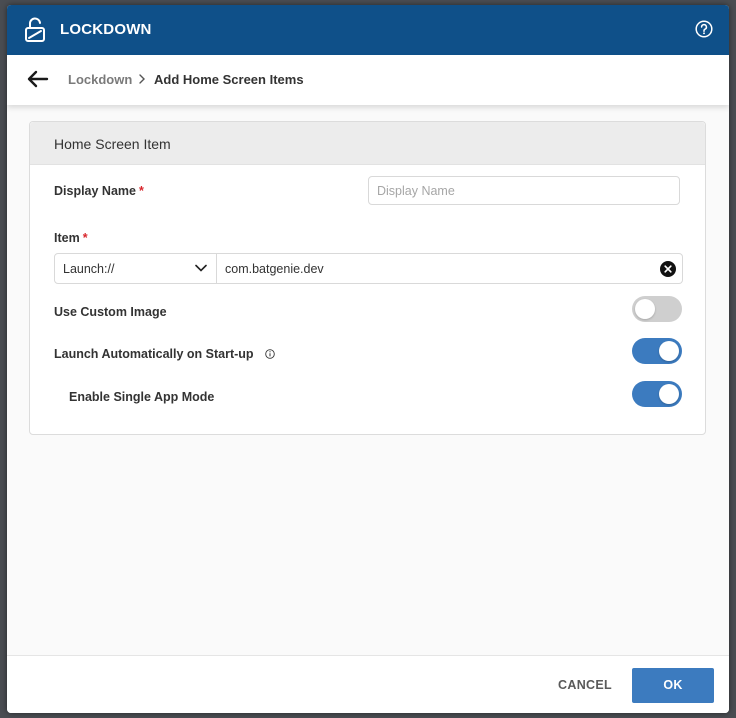  What do you see at coordinates (270, 354) in the screenshot?
I see `info-icon` at bounding box center [270, 354].